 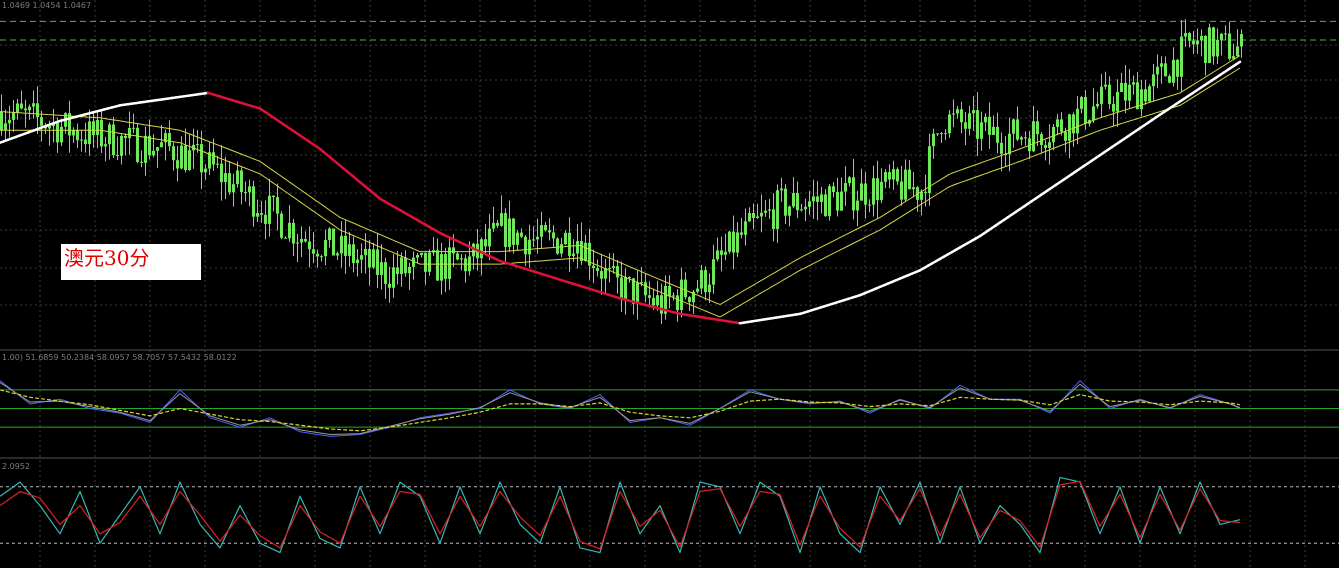 I want to click on stochastic-main-line, so click(x=620, y=515).